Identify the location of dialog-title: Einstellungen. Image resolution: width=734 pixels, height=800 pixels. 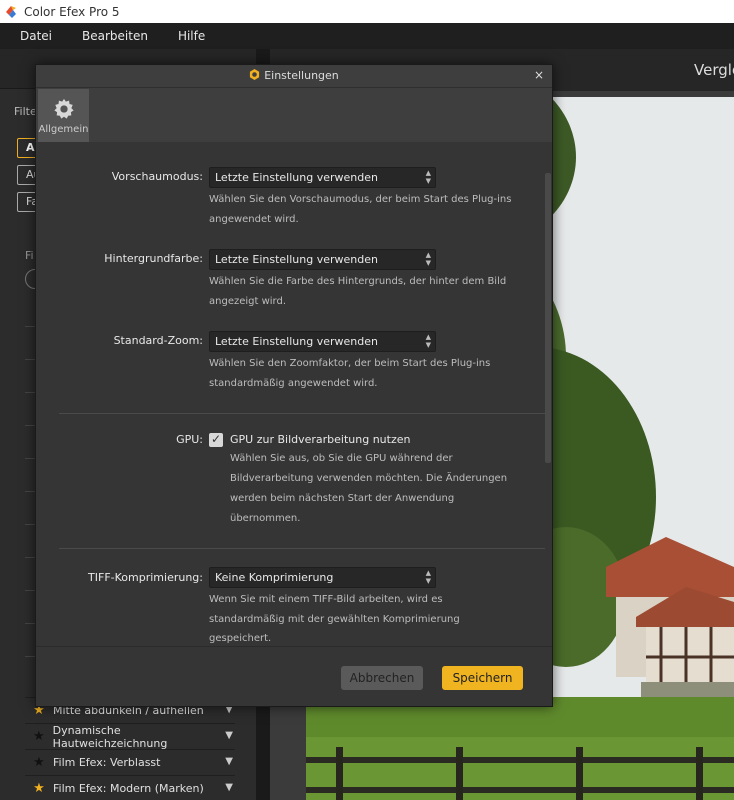
(294, 75).